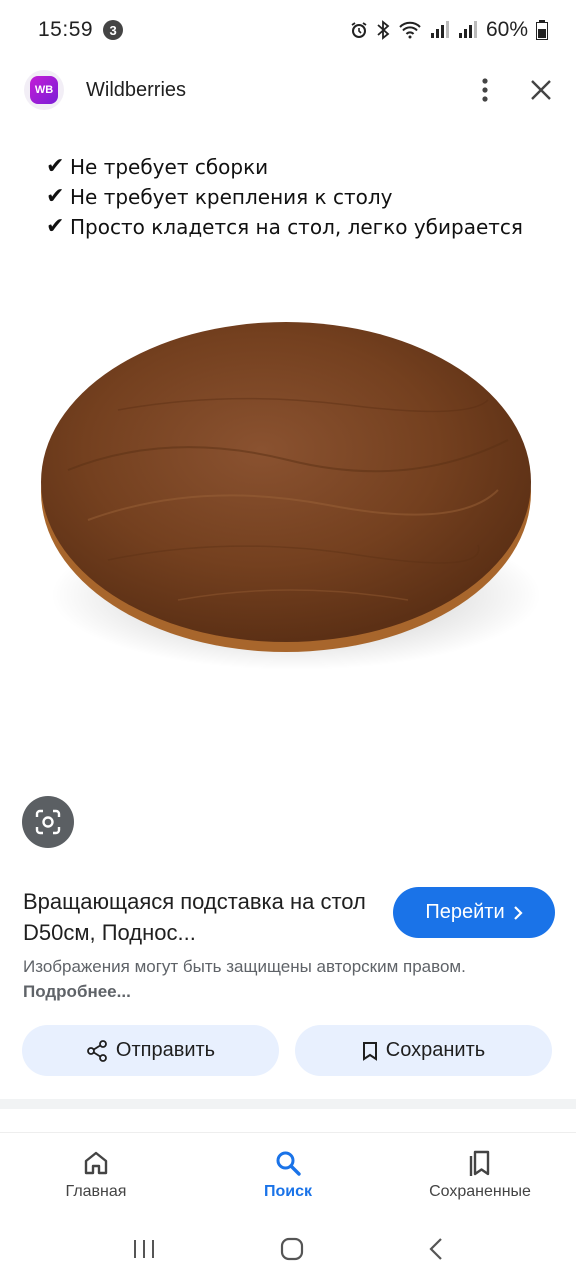  What do you see at coordinates (113, 30) in the screenshot?
I see `notification-badge: 3` at bounding box center [113, 30].